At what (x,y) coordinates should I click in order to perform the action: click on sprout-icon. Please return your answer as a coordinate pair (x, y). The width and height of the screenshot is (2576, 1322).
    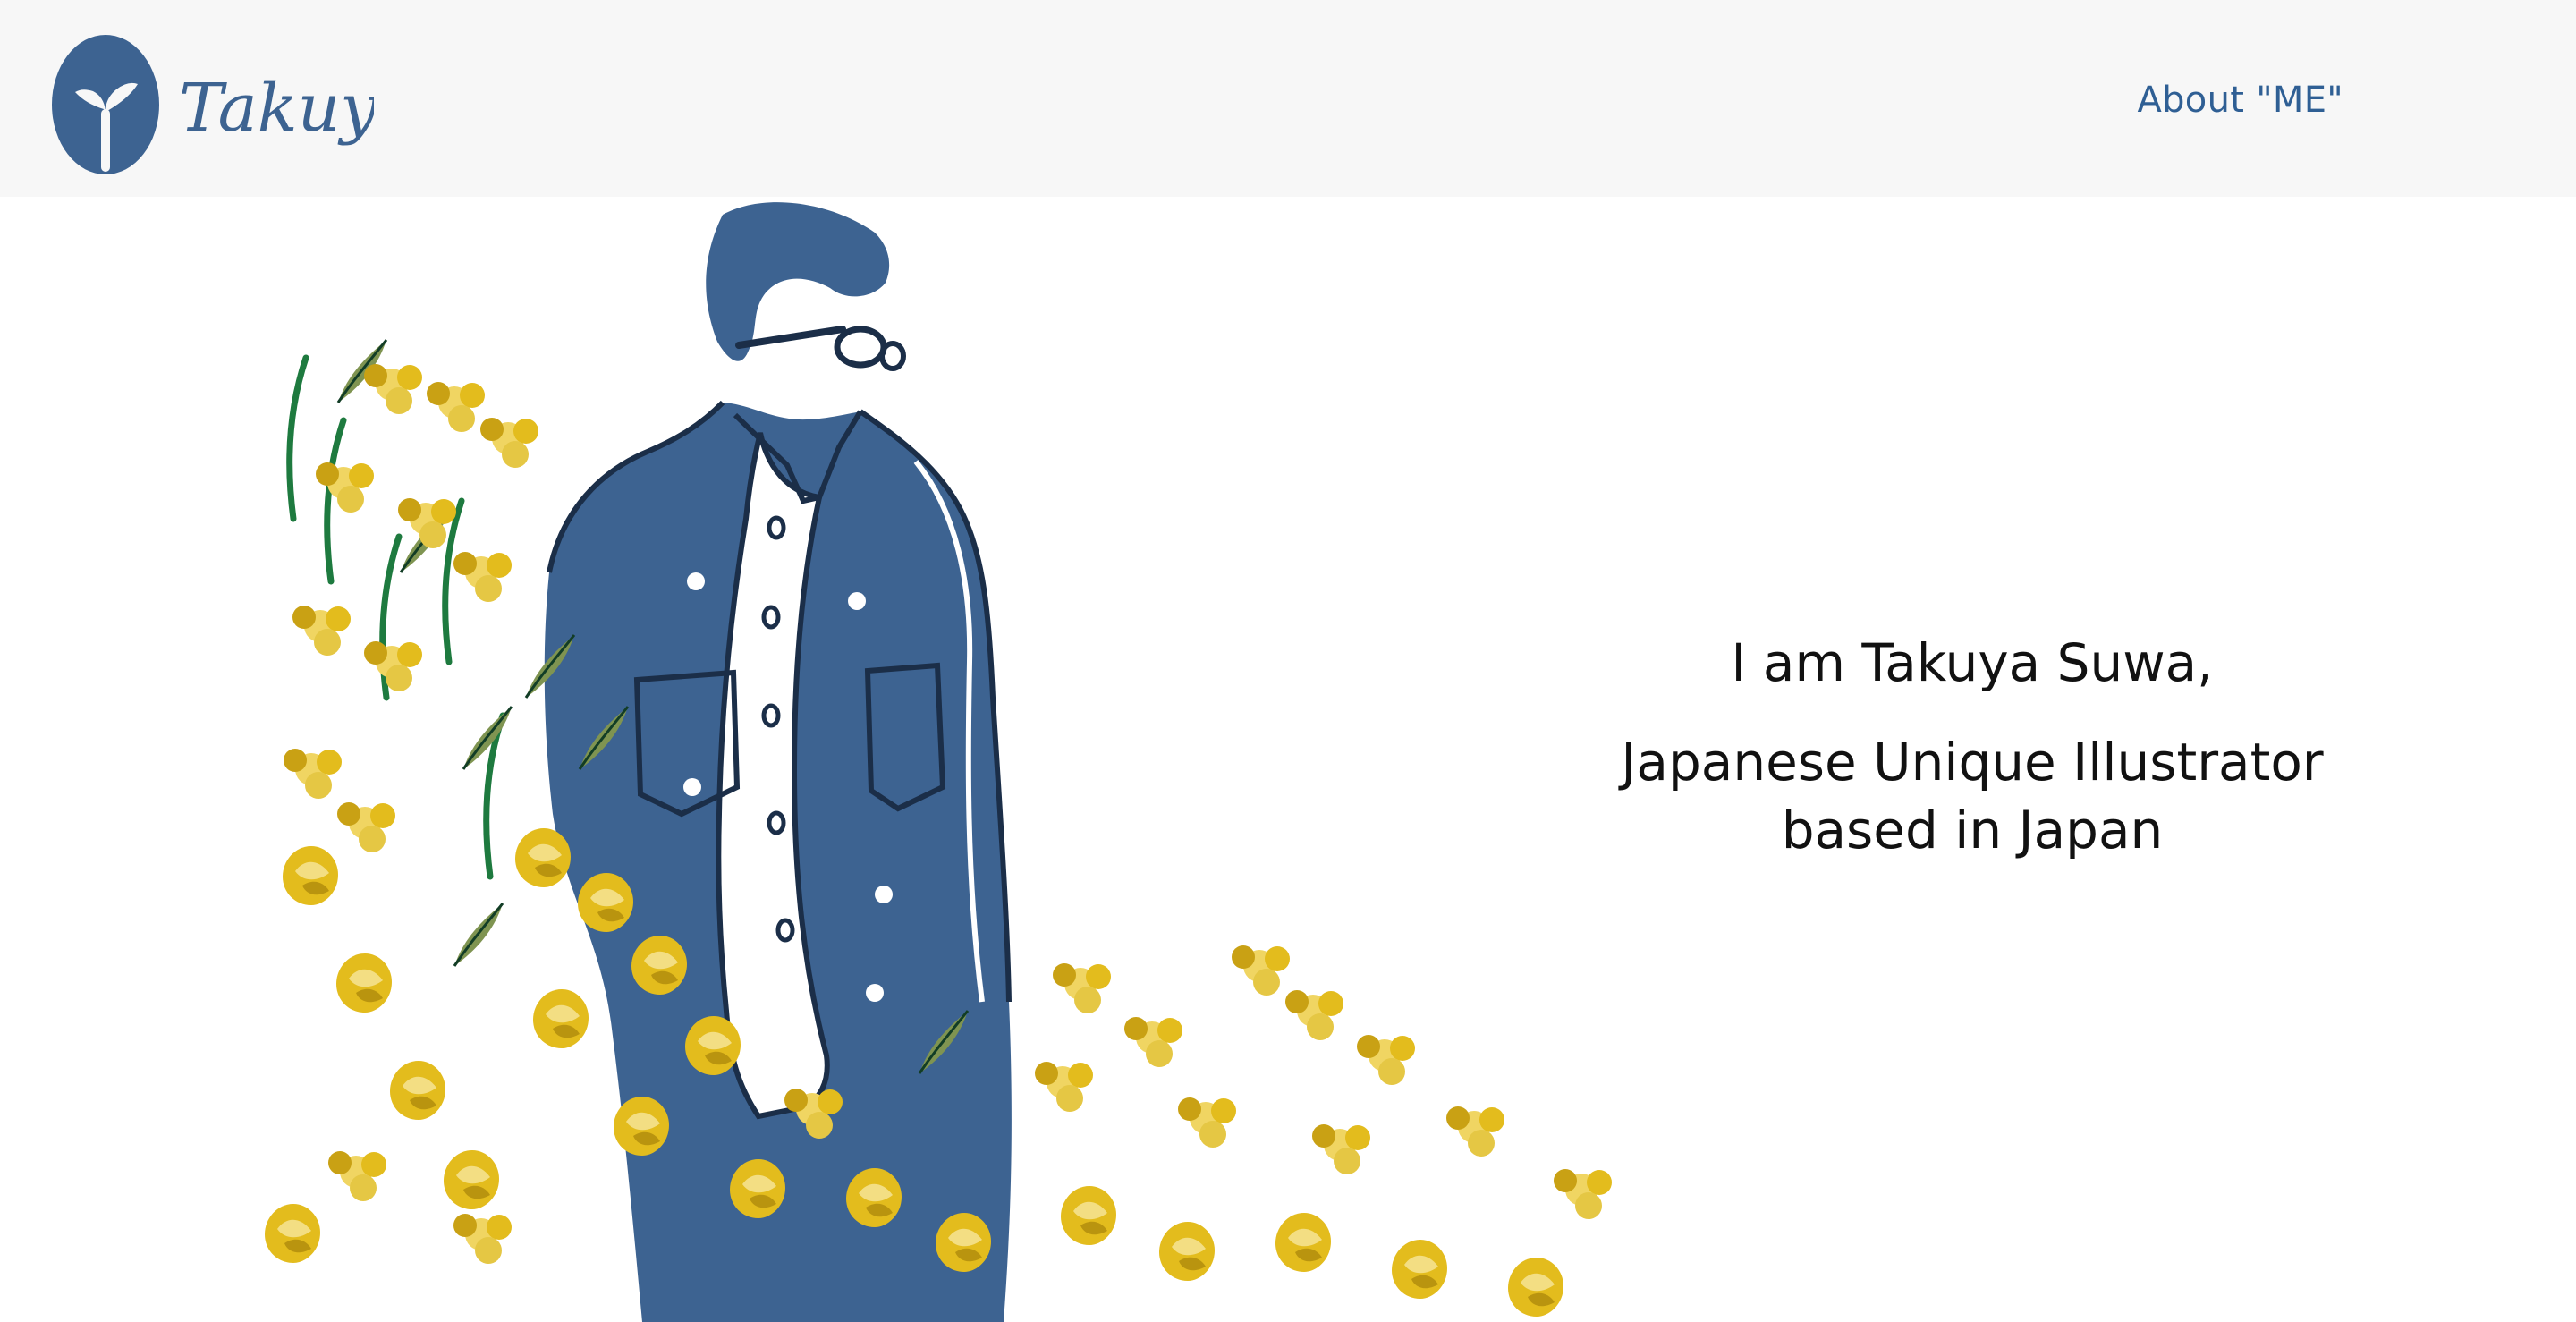
    Looking at the image, I should click on (105, 104).